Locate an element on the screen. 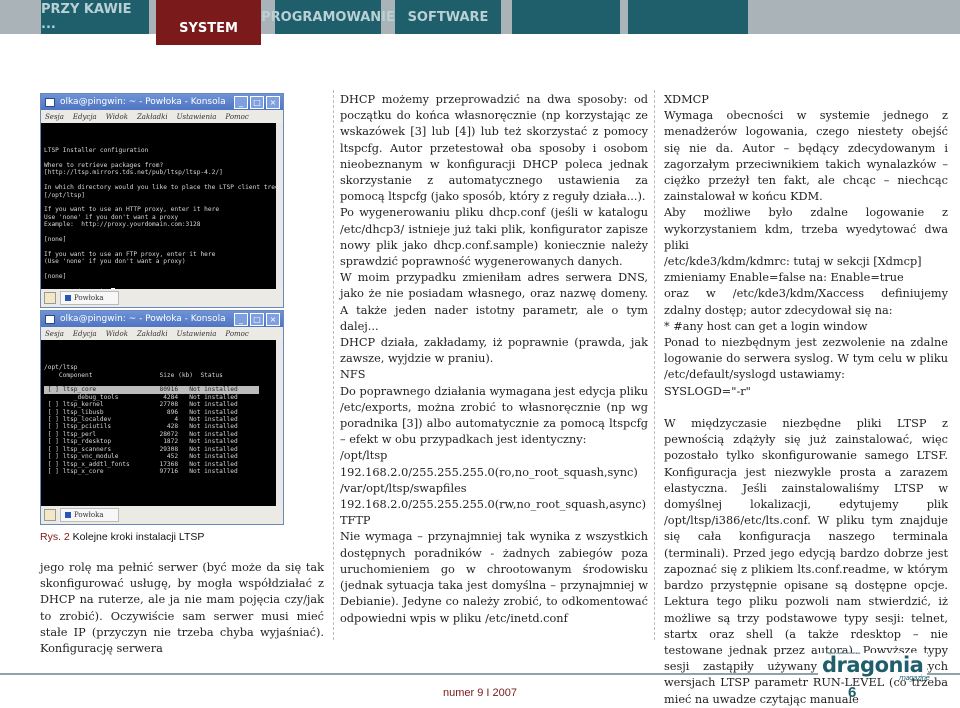  table-header: Component Size (kb) Status is located at coordinates (133, 375).